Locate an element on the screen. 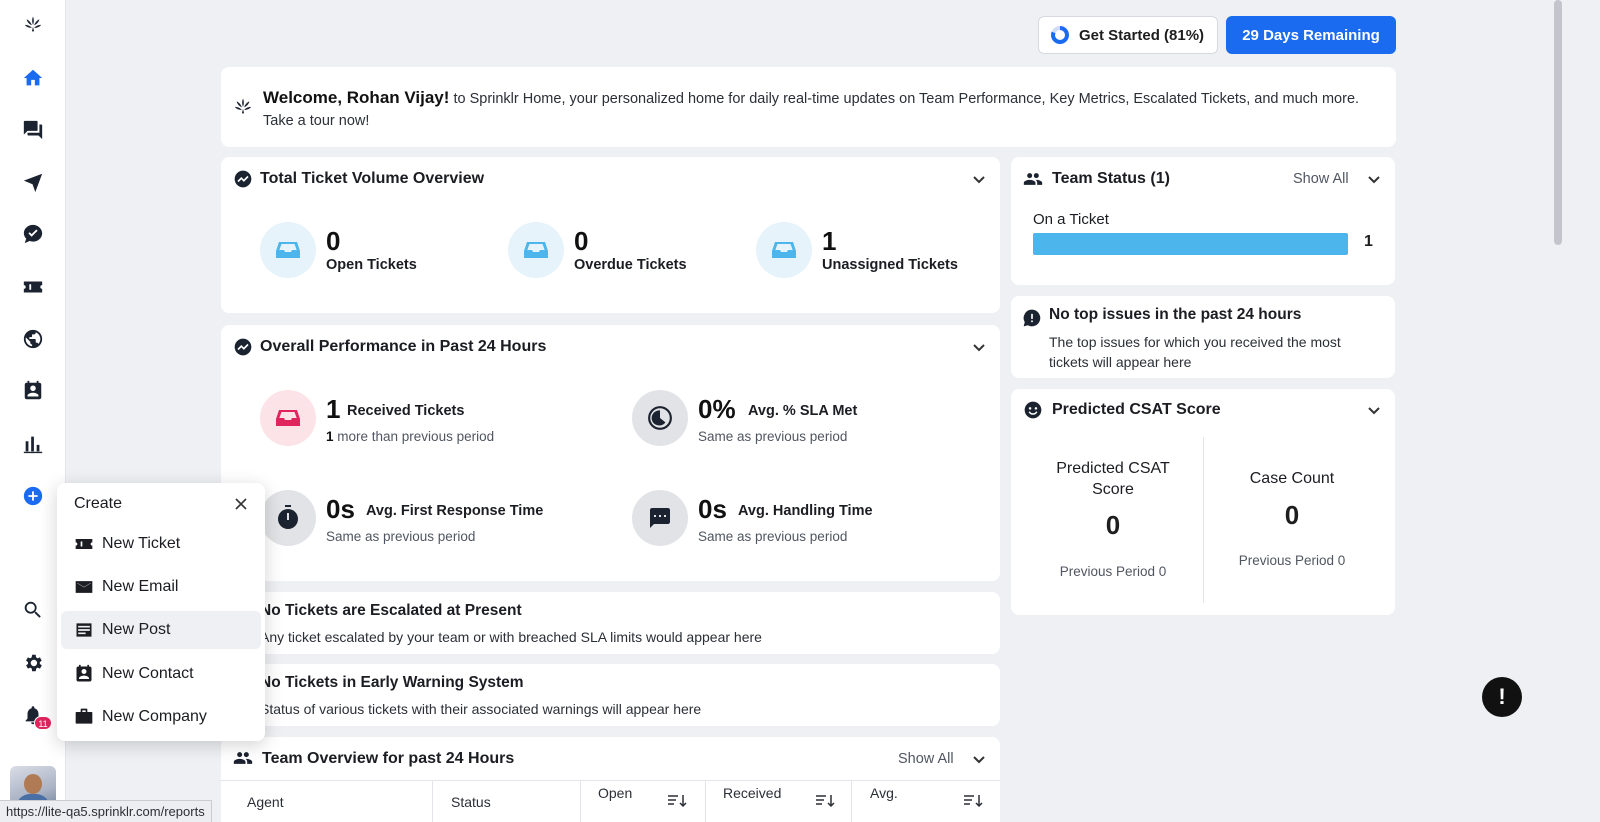  create-menu-title: Create is located at coordinates (98, 503).